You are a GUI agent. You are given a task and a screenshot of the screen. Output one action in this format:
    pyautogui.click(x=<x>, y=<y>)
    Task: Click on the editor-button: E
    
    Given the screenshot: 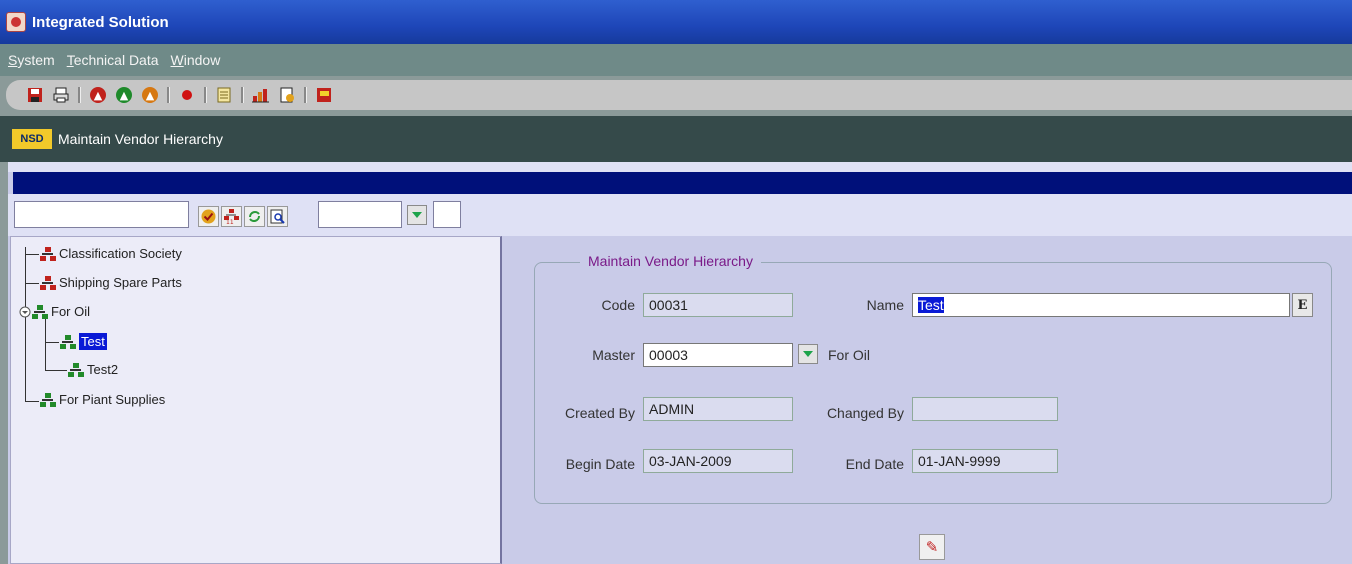 What is the action you would take?
    pyautogui.click(x=1302, y=305)
    